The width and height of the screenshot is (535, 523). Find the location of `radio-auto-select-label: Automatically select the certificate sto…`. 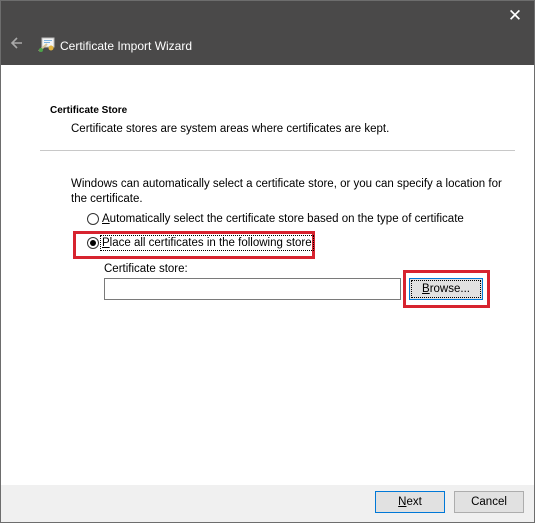

radio-auto-select-label: Automatically select the certificate sto… is located at coordinates (283, 219).